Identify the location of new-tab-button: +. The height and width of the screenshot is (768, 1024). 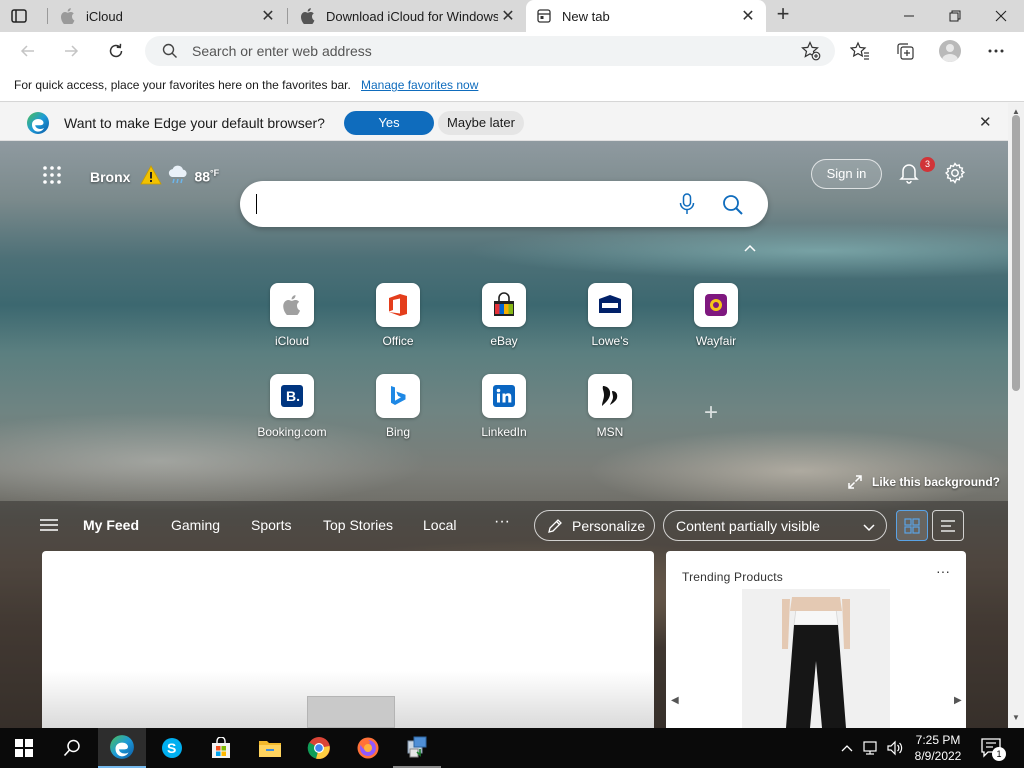
(783, 14).